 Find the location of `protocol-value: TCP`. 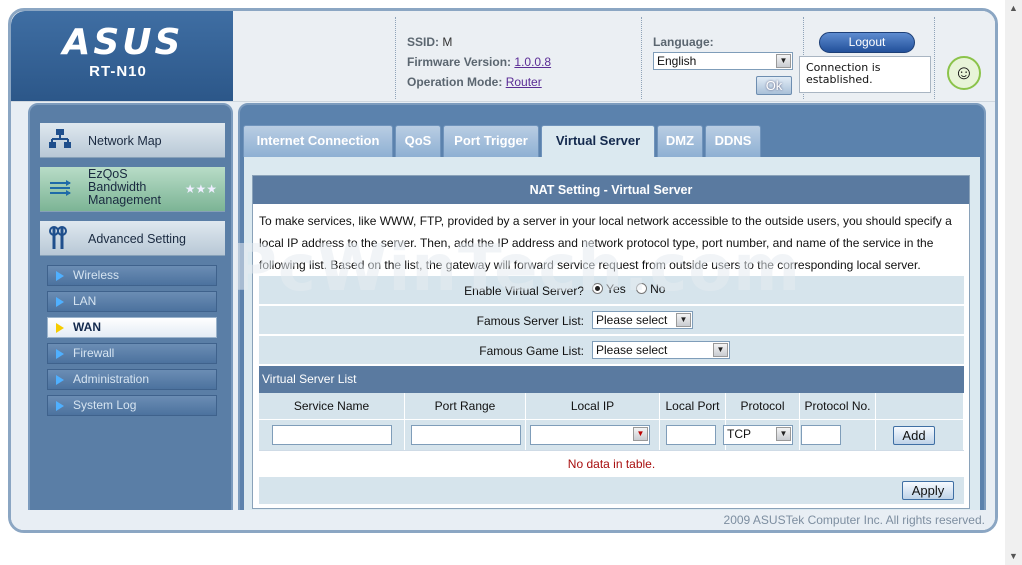

protocol-value: TCP is located at coordinates (739, 434).